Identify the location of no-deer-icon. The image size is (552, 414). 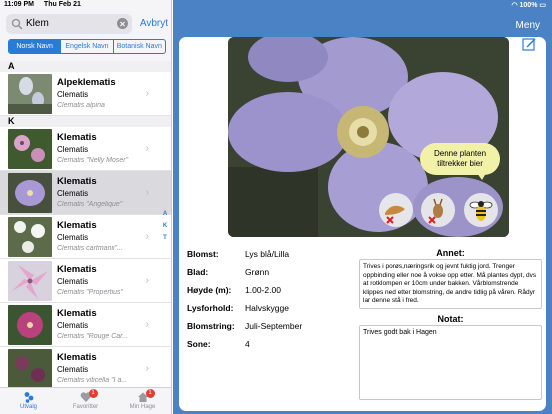
(438, 210).